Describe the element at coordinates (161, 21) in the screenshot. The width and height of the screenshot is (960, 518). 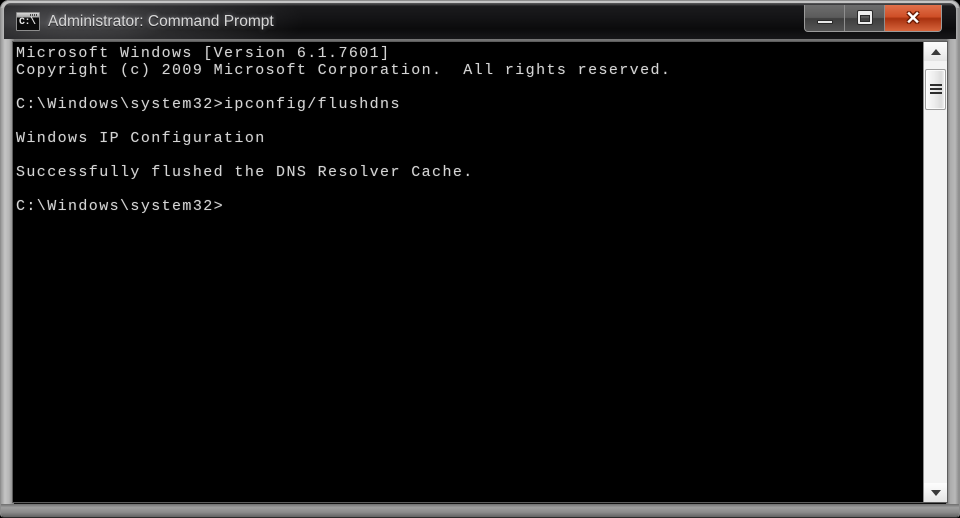
I see `window-title: Administrator: Command Prompt` at that location.